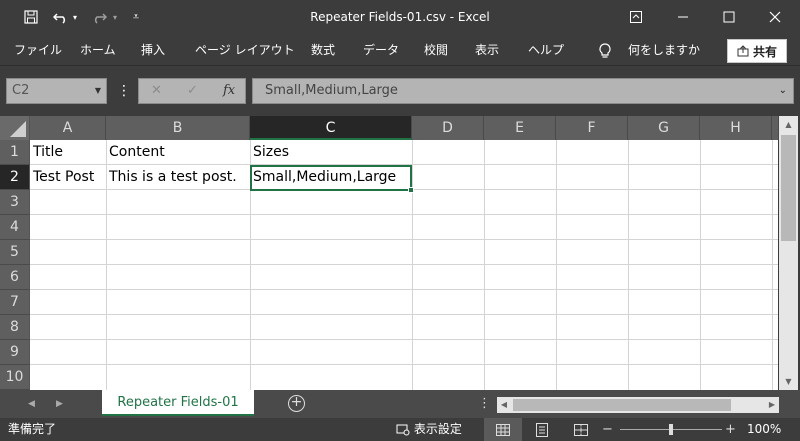 The height and width of the screenshot is (441, 800). Describe the element at coordinates (403, 429) in the screenshot. I see `display-settings-icon` at that location.